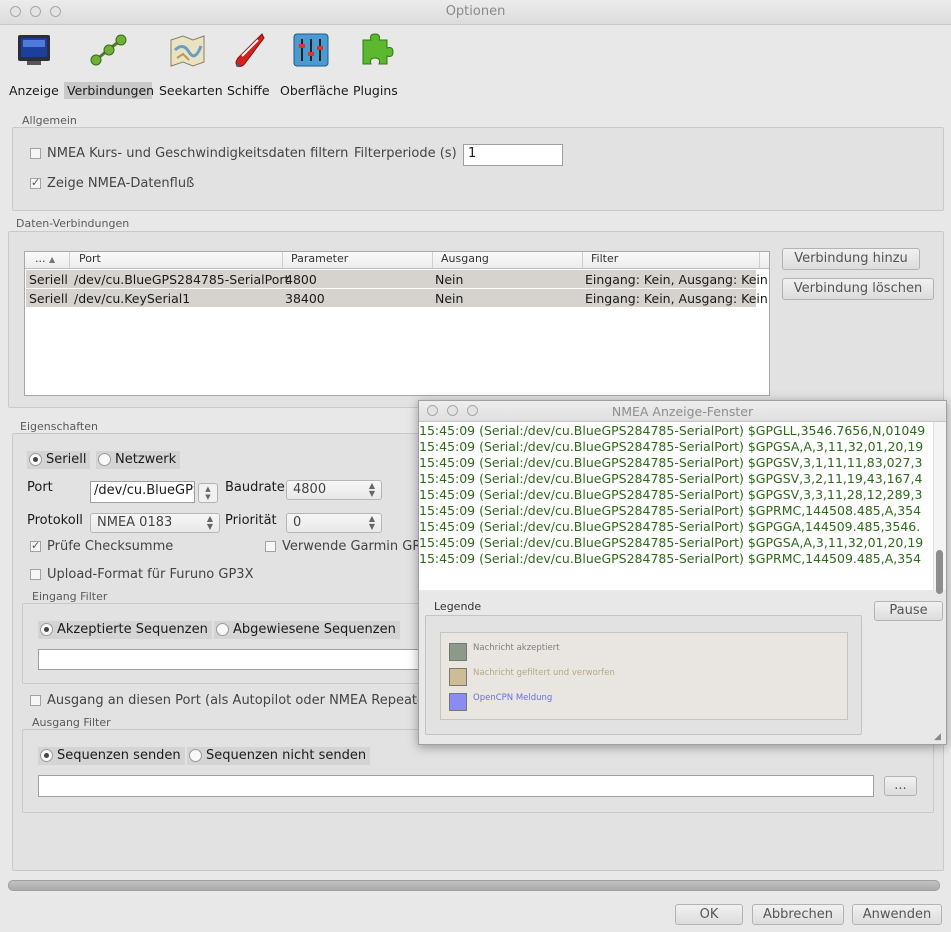 This screenshot has height=932, width=951. Describe the element at coordinates (132, 629) in the screenshot. I see `radio-accepted-label: Akzeptierte Sequenzen` at that location.